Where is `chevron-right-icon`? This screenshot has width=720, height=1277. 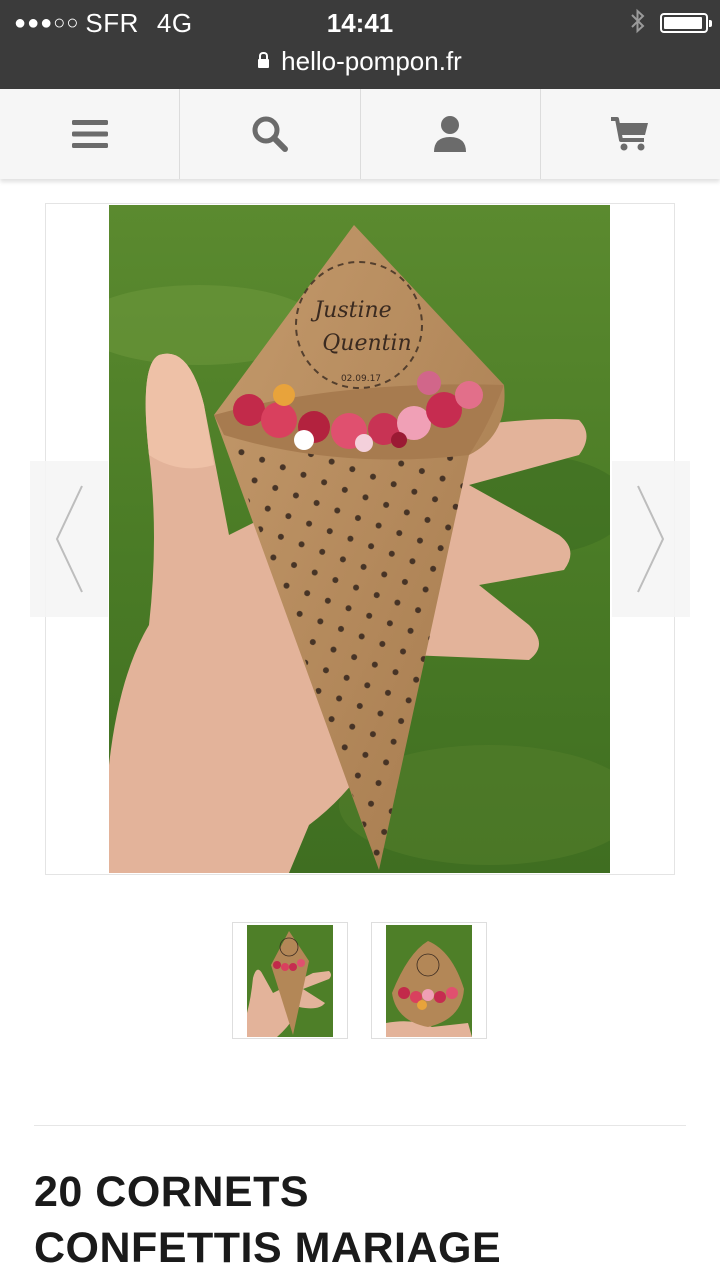
chevron-right-icon is located at coordinates (651, 539).